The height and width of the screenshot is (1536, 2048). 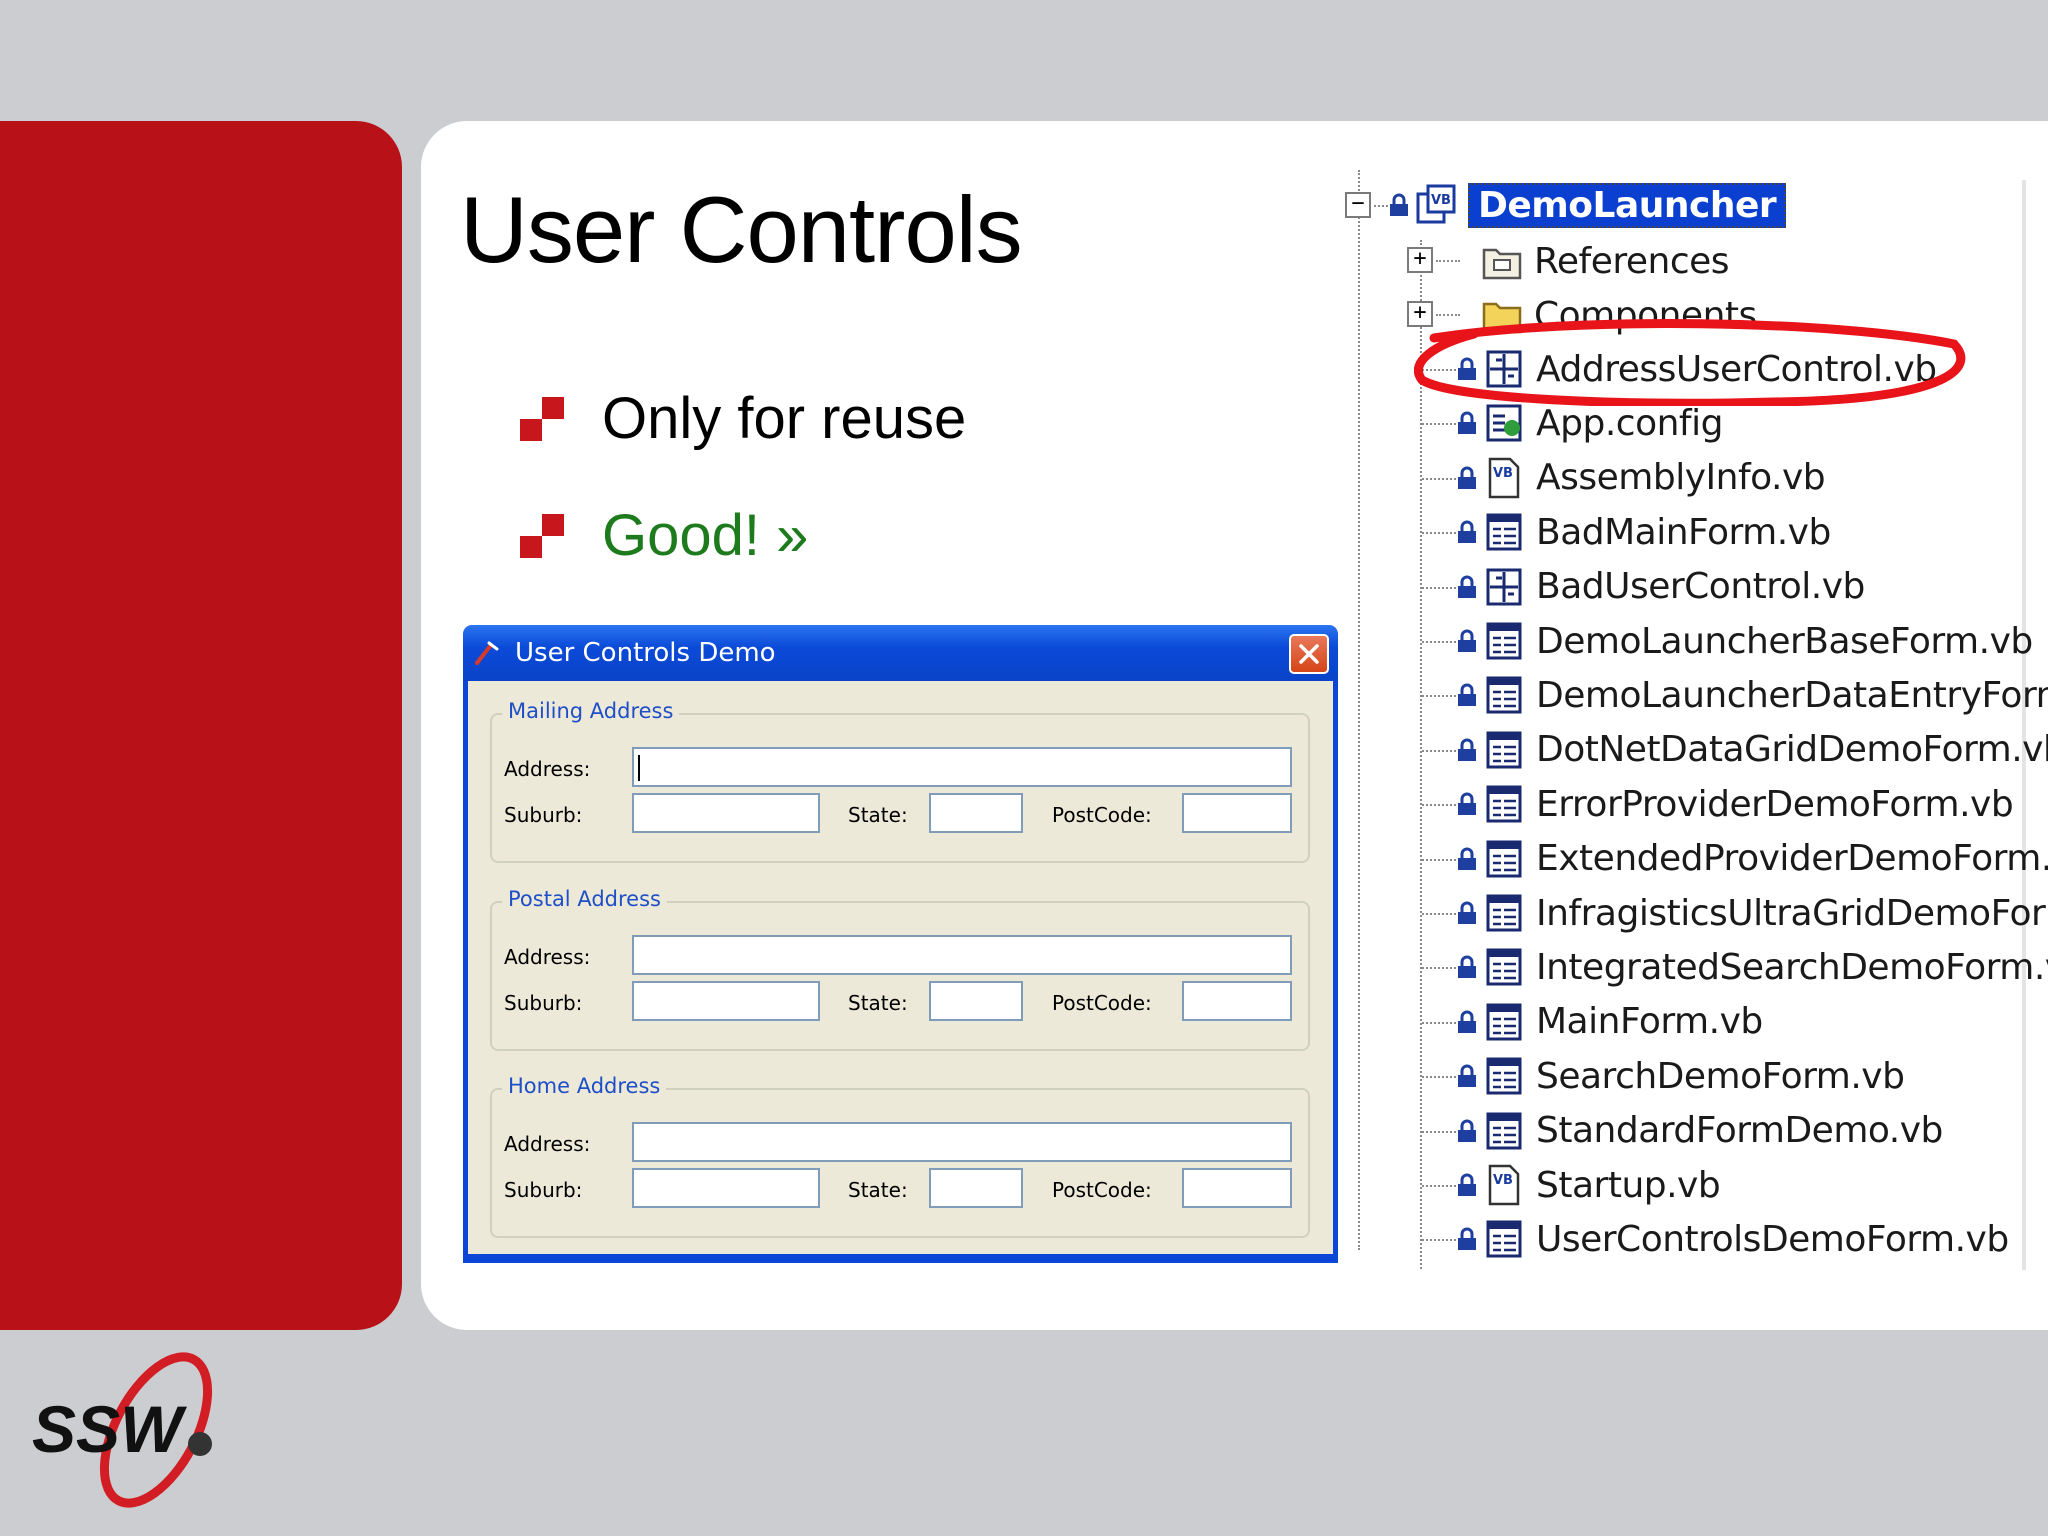 I want to click on close-button, so click(x=1309, y=654).